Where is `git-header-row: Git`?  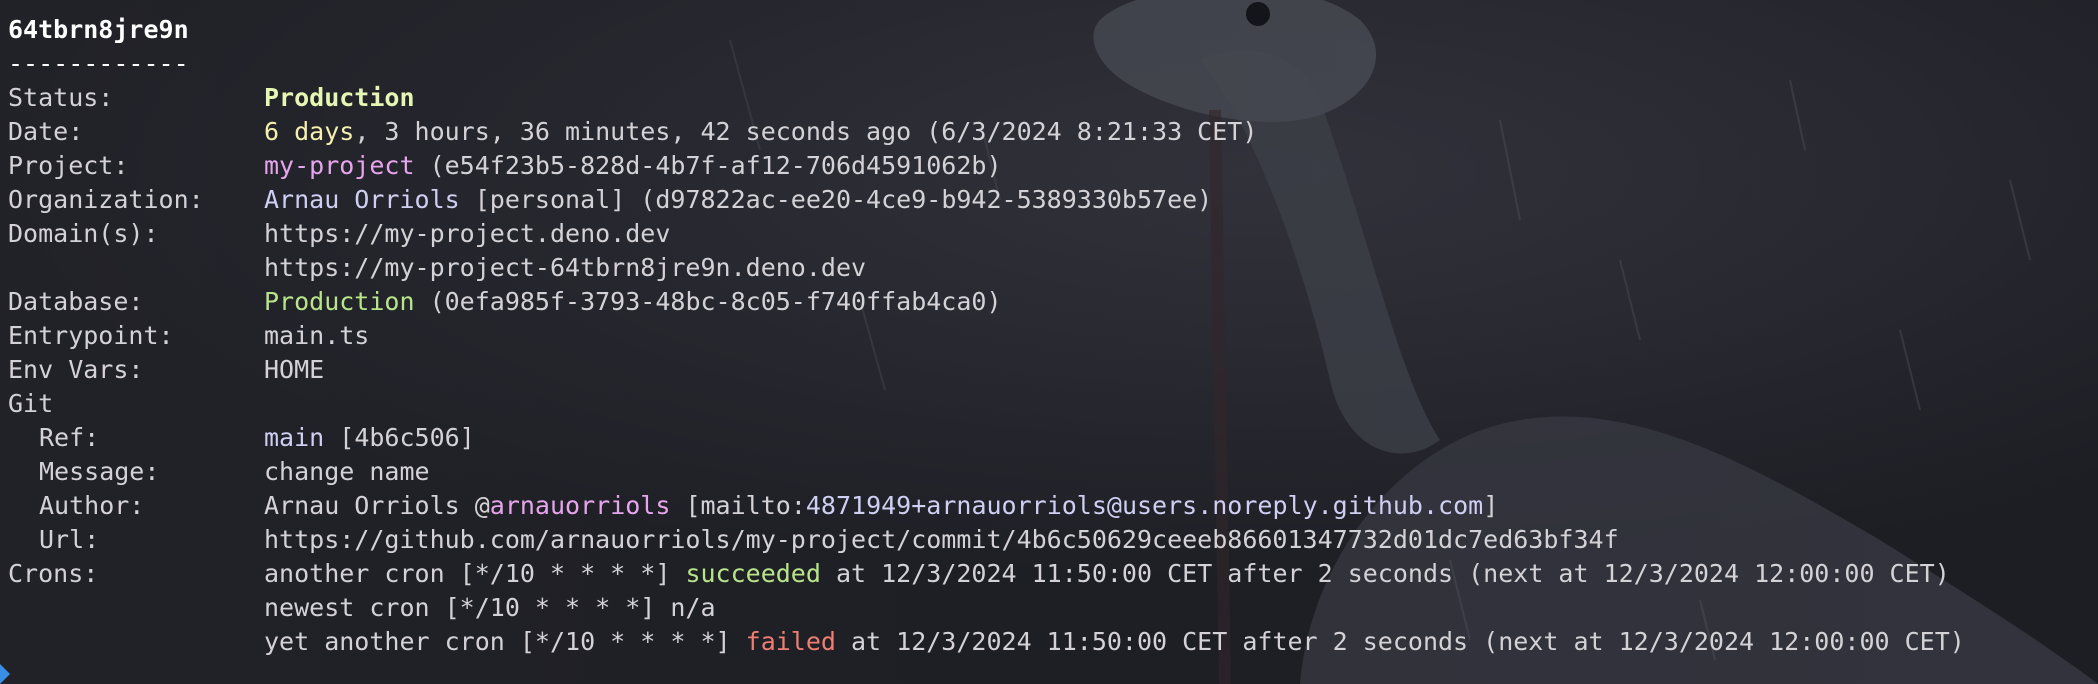 git-header-row: Git is located at coordinates (38, 404).